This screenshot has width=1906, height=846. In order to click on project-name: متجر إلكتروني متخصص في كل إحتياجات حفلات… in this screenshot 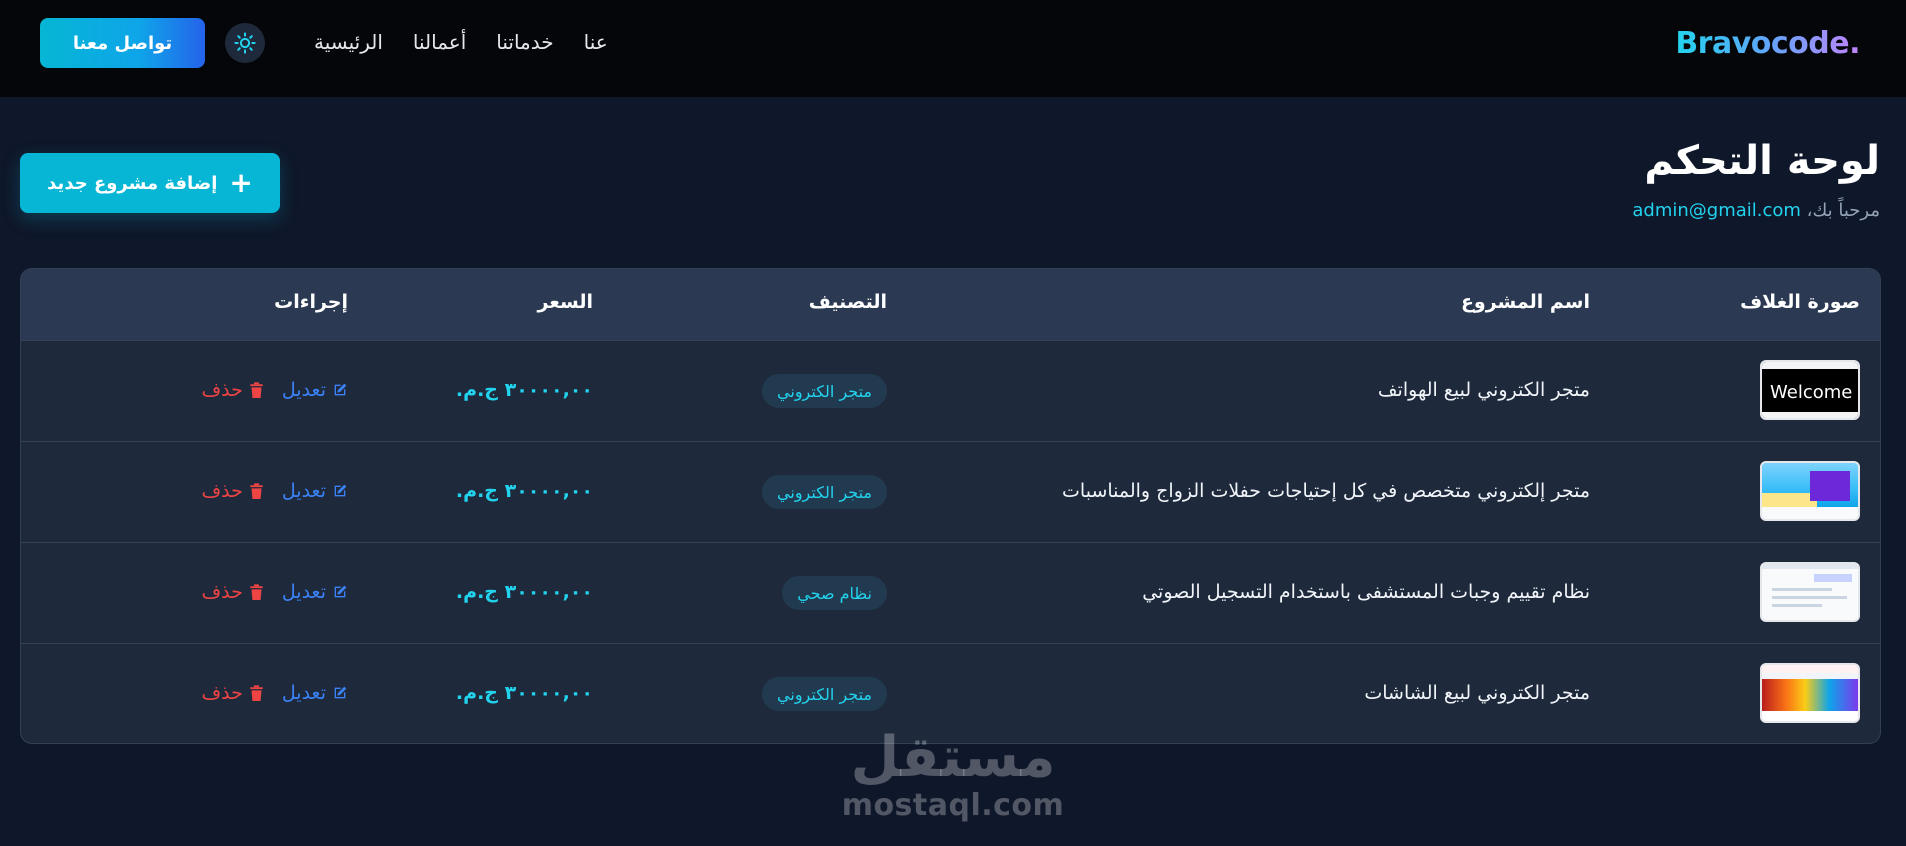, I will do `click(1326, 491)`.